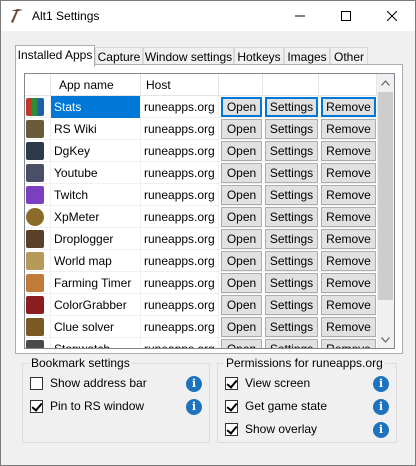 This screenshot has height=466, width=416. I want to click on app-name-cell: Stopwatch, so click(96, 343).